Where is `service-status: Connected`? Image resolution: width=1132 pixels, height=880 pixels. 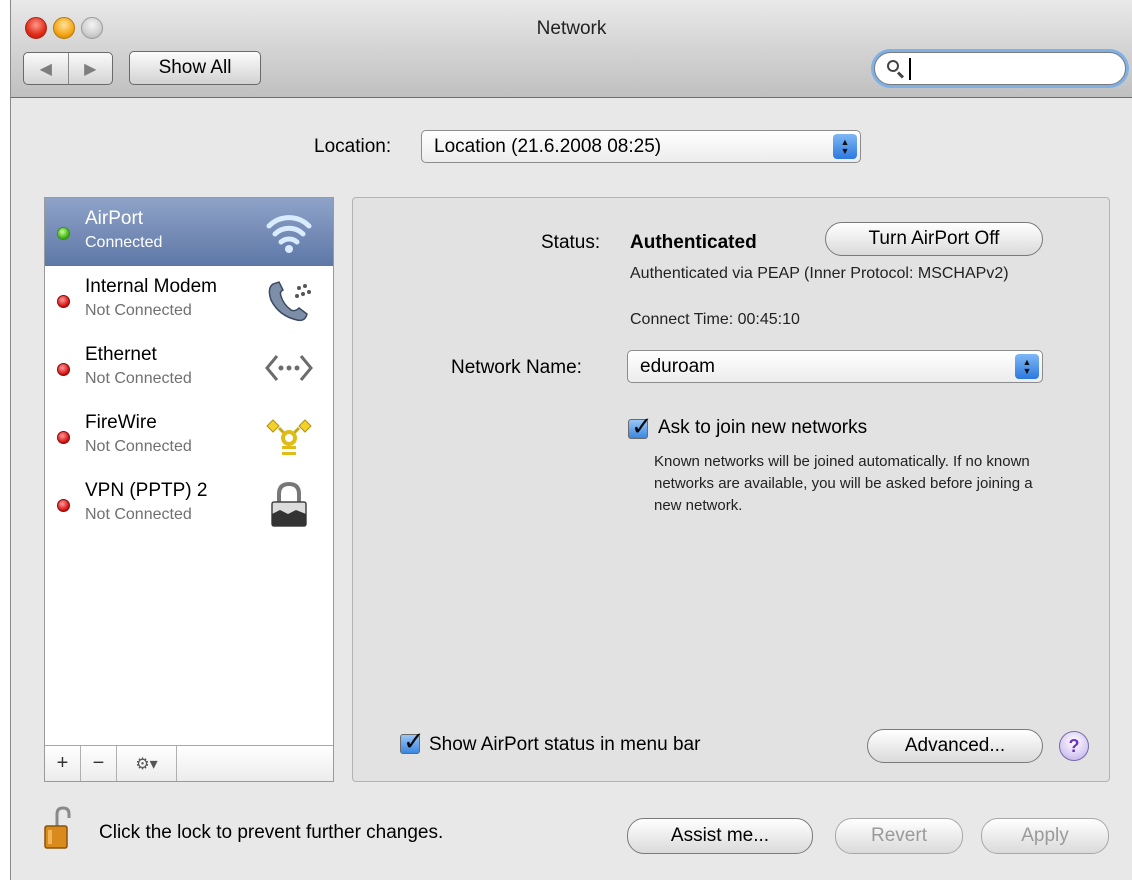
service-status: Connected is located at coordinates (124, 242).